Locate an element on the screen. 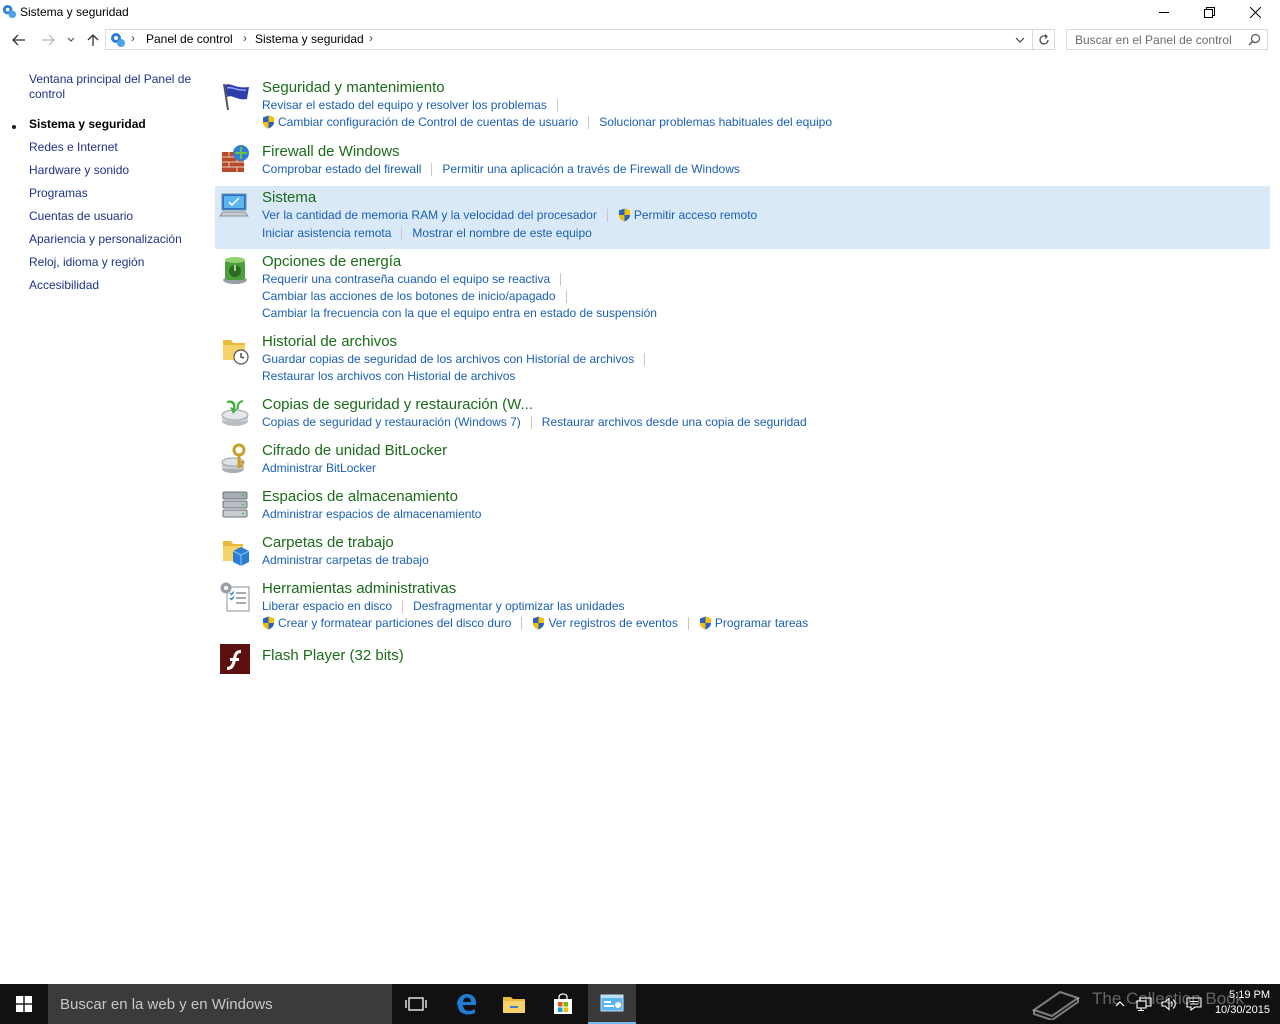  task-view-button is located at coordinates (416, 1004).